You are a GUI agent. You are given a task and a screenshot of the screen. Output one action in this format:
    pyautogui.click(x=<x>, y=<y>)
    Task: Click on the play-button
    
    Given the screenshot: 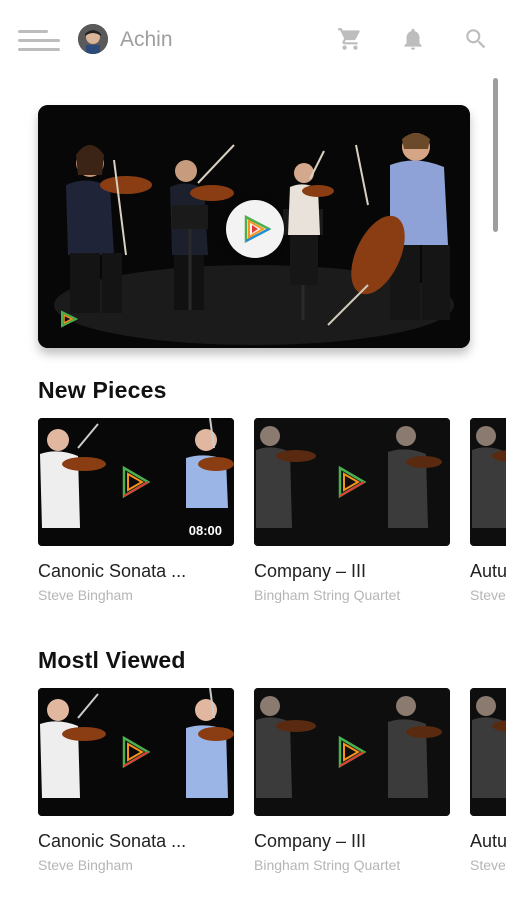 What is the action you would take?
    pyautogui.click(x=255, y=229)
    